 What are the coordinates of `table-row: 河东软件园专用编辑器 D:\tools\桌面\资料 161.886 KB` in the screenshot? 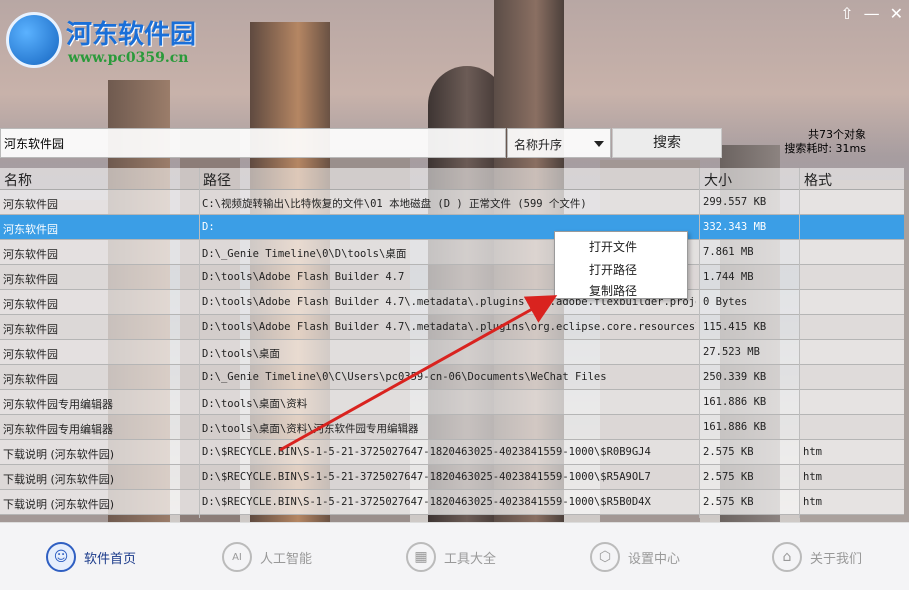 It's located at (452, 402).